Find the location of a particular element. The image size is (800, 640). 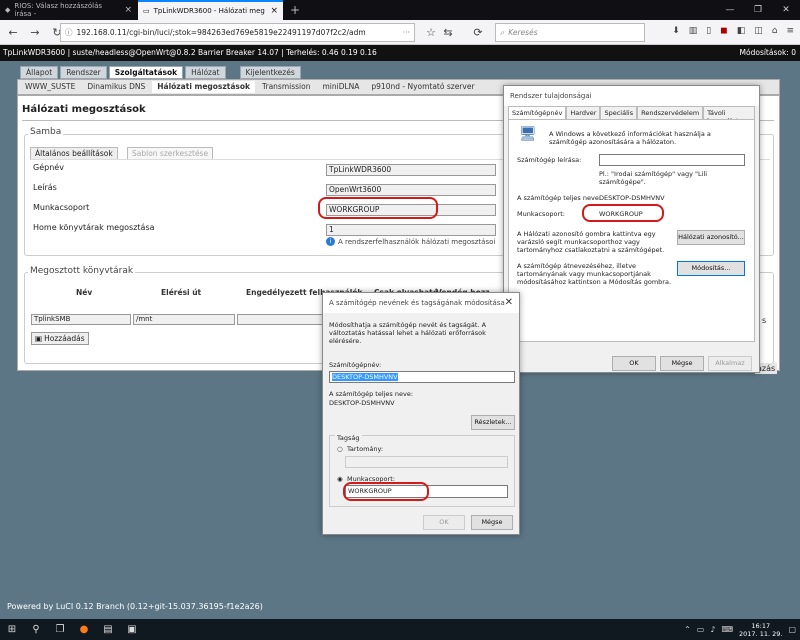

chevron-up-icon: ⌃ is located at coordinates (687, 629).